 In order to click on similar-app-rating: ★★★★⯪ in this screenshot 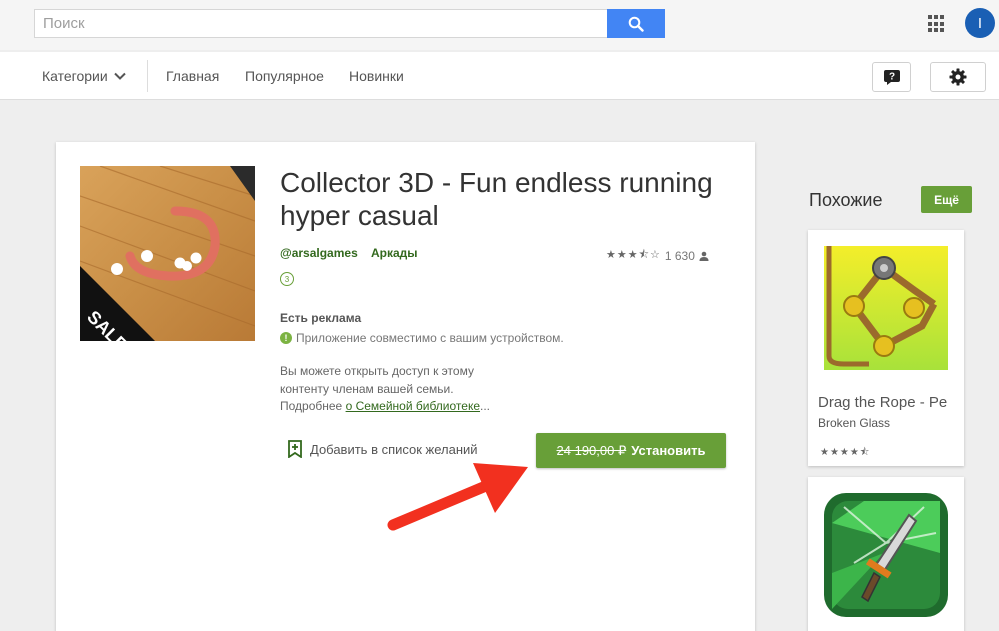, I will do `click(845, 452)`.